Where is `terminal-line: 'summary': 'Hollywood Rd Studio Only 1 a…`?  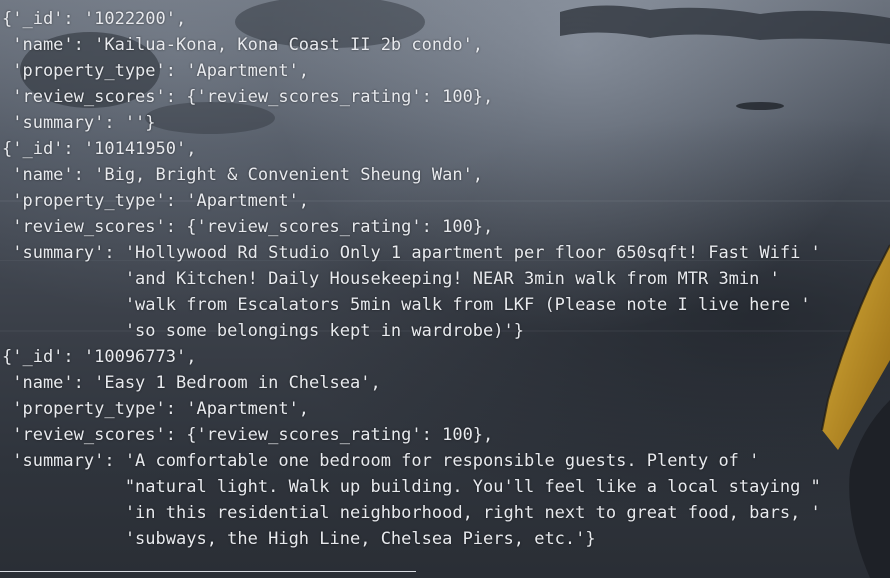 terminal-line: 'summary': 'Hollywood Rd Studio Only 1 a… is located at coordinates (411, 253).